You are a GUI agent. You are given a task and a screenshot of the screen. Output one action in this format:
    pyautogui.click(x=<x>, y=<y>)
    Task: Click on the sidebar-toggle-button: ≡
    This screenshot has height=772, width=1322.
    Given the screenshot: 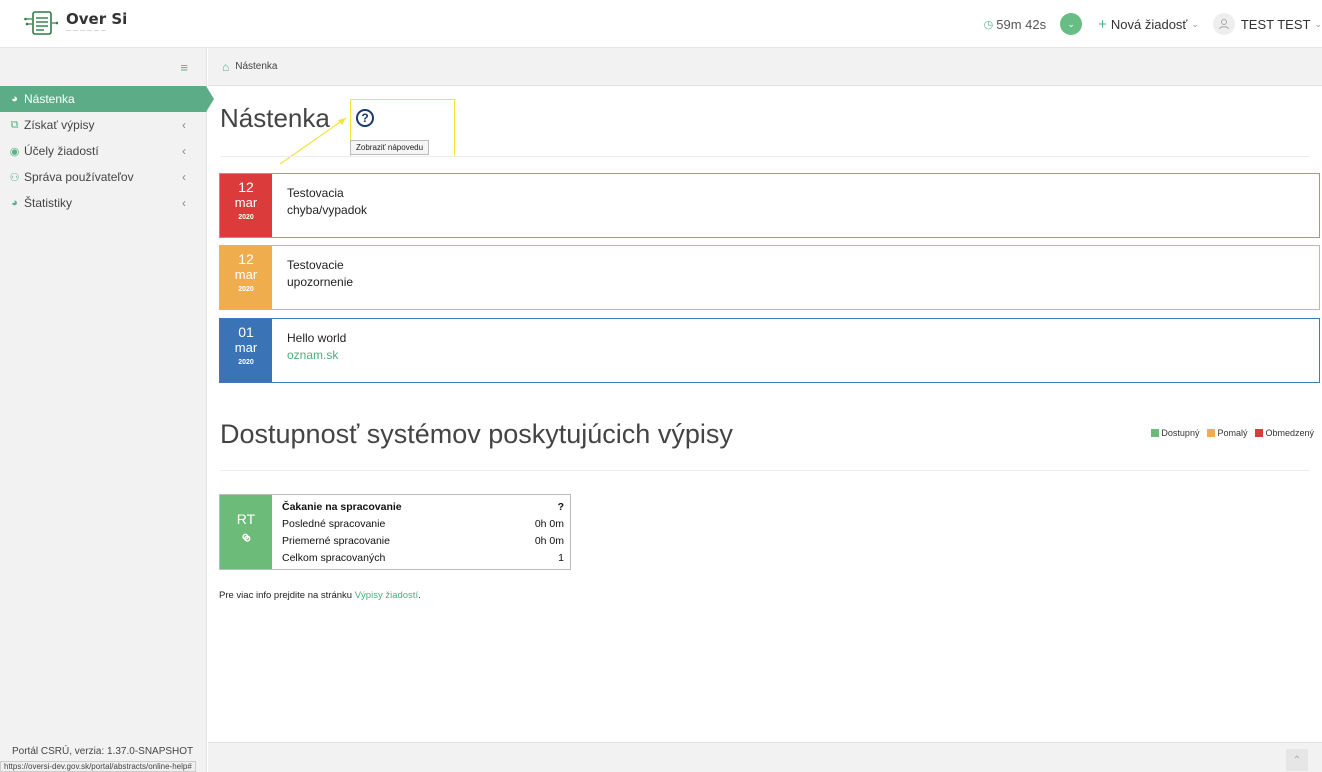 What is the action you would take?
    pyautogui.click(x=103, y=67)
    